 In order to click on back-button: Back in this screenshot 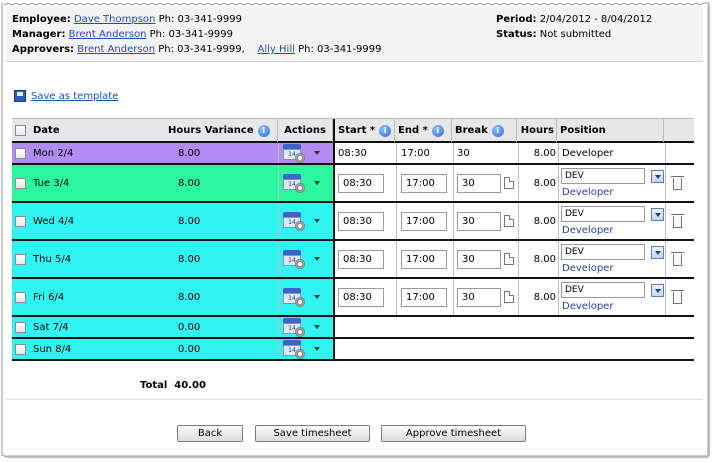, I will do `click(210, 433)`.